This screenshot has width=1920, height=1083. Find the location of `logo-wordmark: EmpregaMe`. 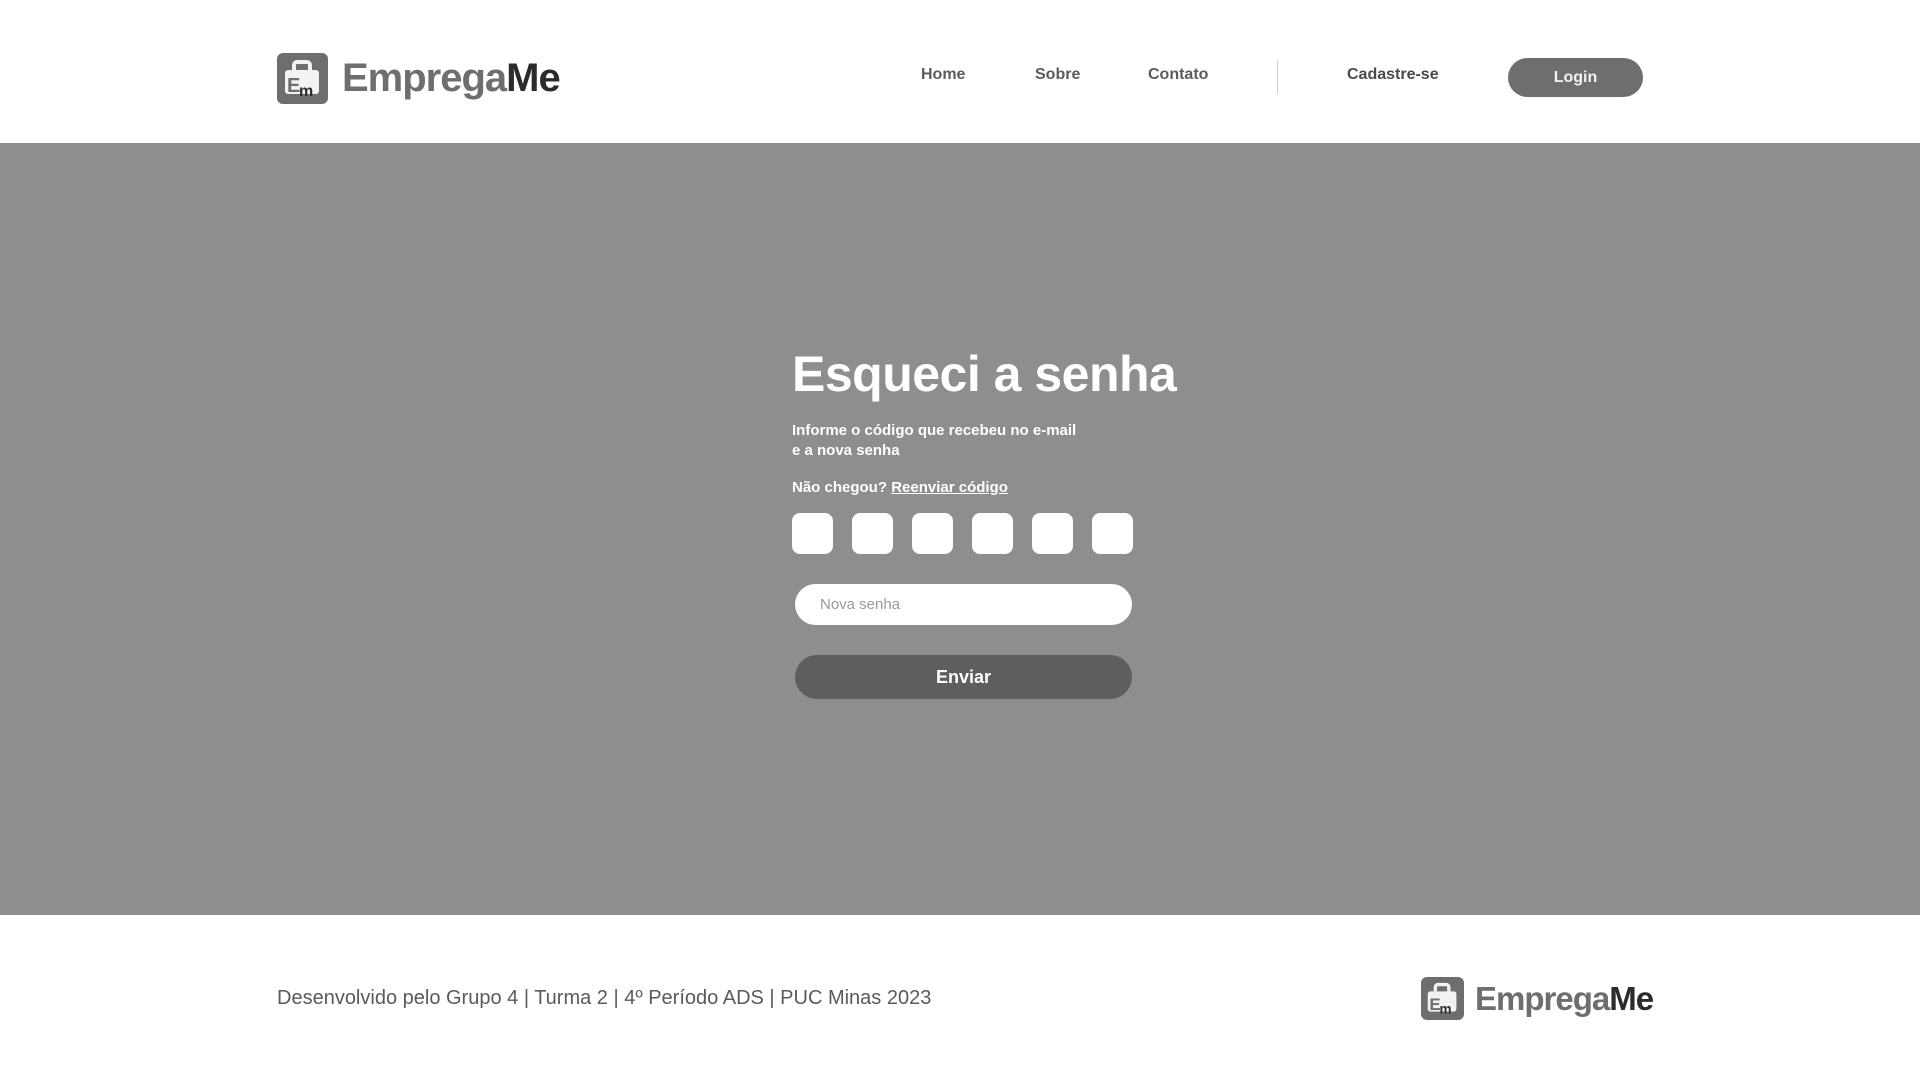

logo-wordmark: EmpregaMe is located at coordinates (451, 78).